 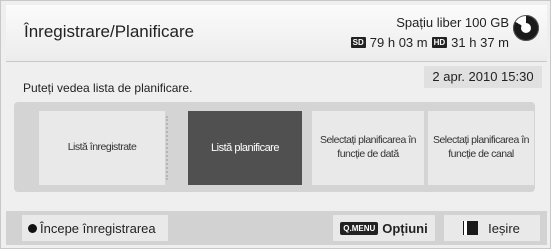 I want to click on current-datetime: 2 apr. 2010 15:30, so click(x=483, y=77).